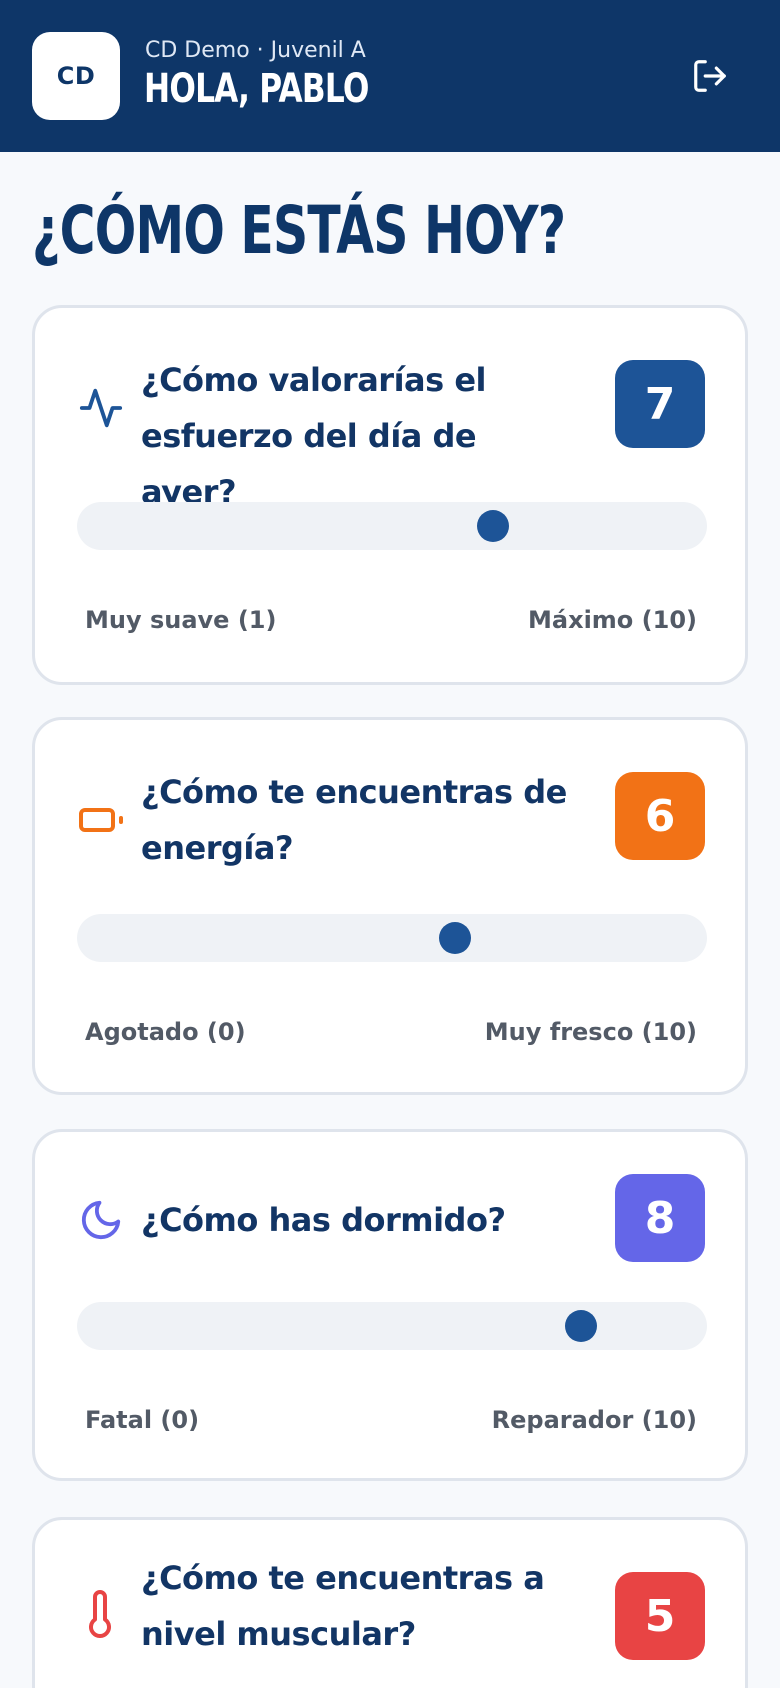 The width and height of the screenshot is (780, 1688). What do you see at coordinates (660, 404) in the screenshot?
I see `value-badge: 7` at bounding box center [660, 404].